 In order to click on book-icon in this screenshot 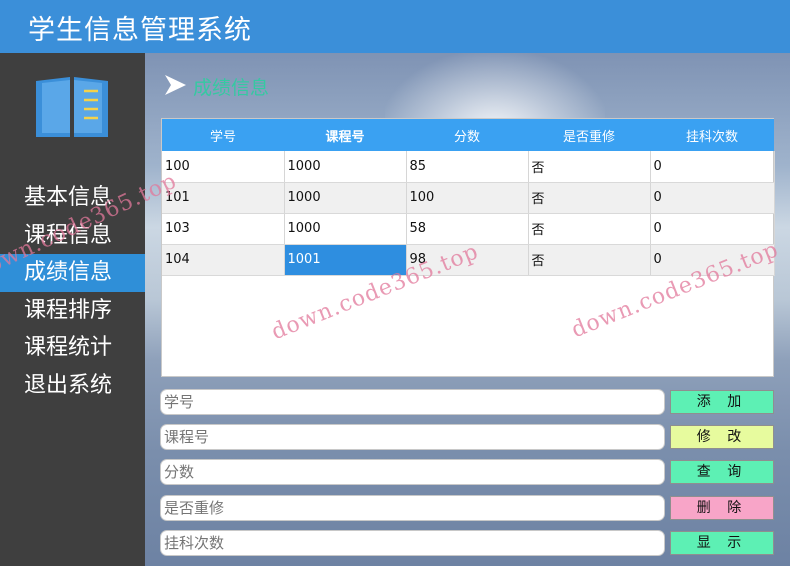, I will do `click(72, 107)`.